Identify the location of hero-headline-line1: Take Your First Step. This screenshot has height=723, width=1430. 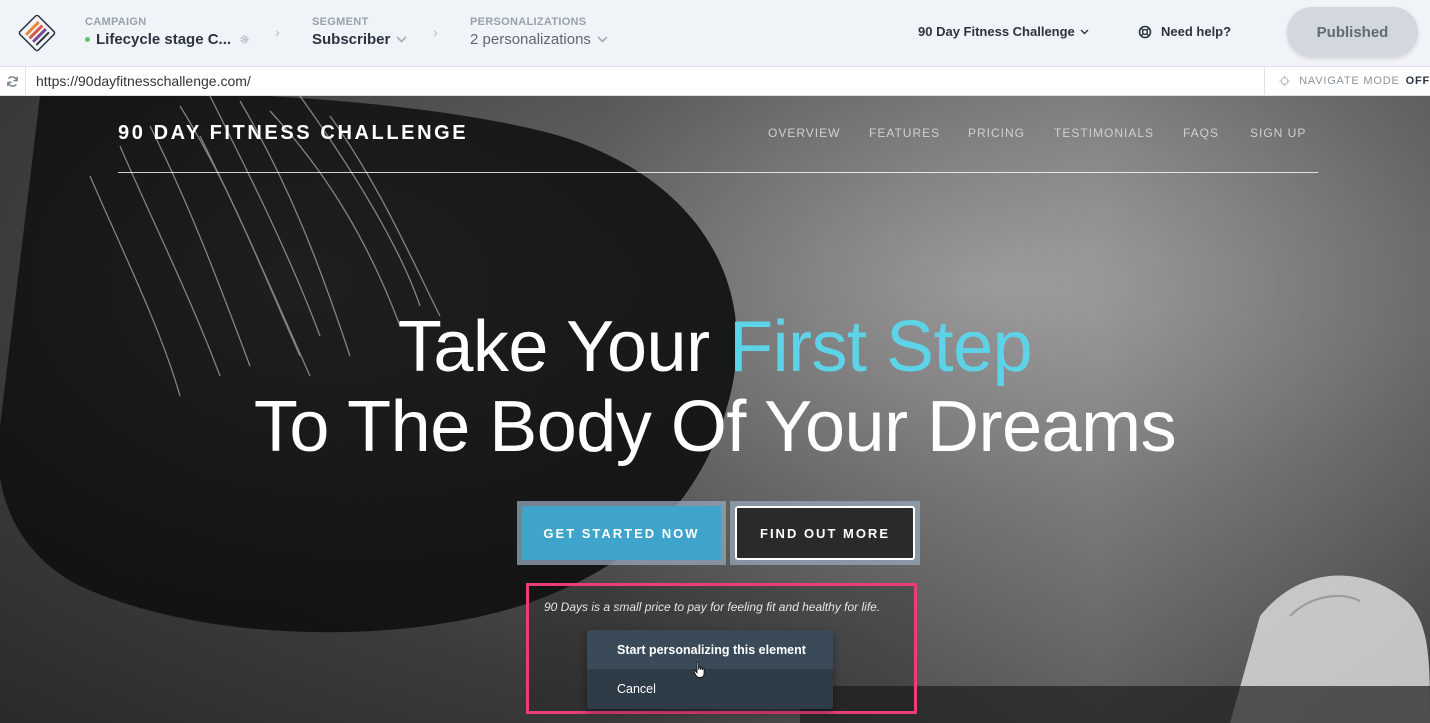
(715, 347).